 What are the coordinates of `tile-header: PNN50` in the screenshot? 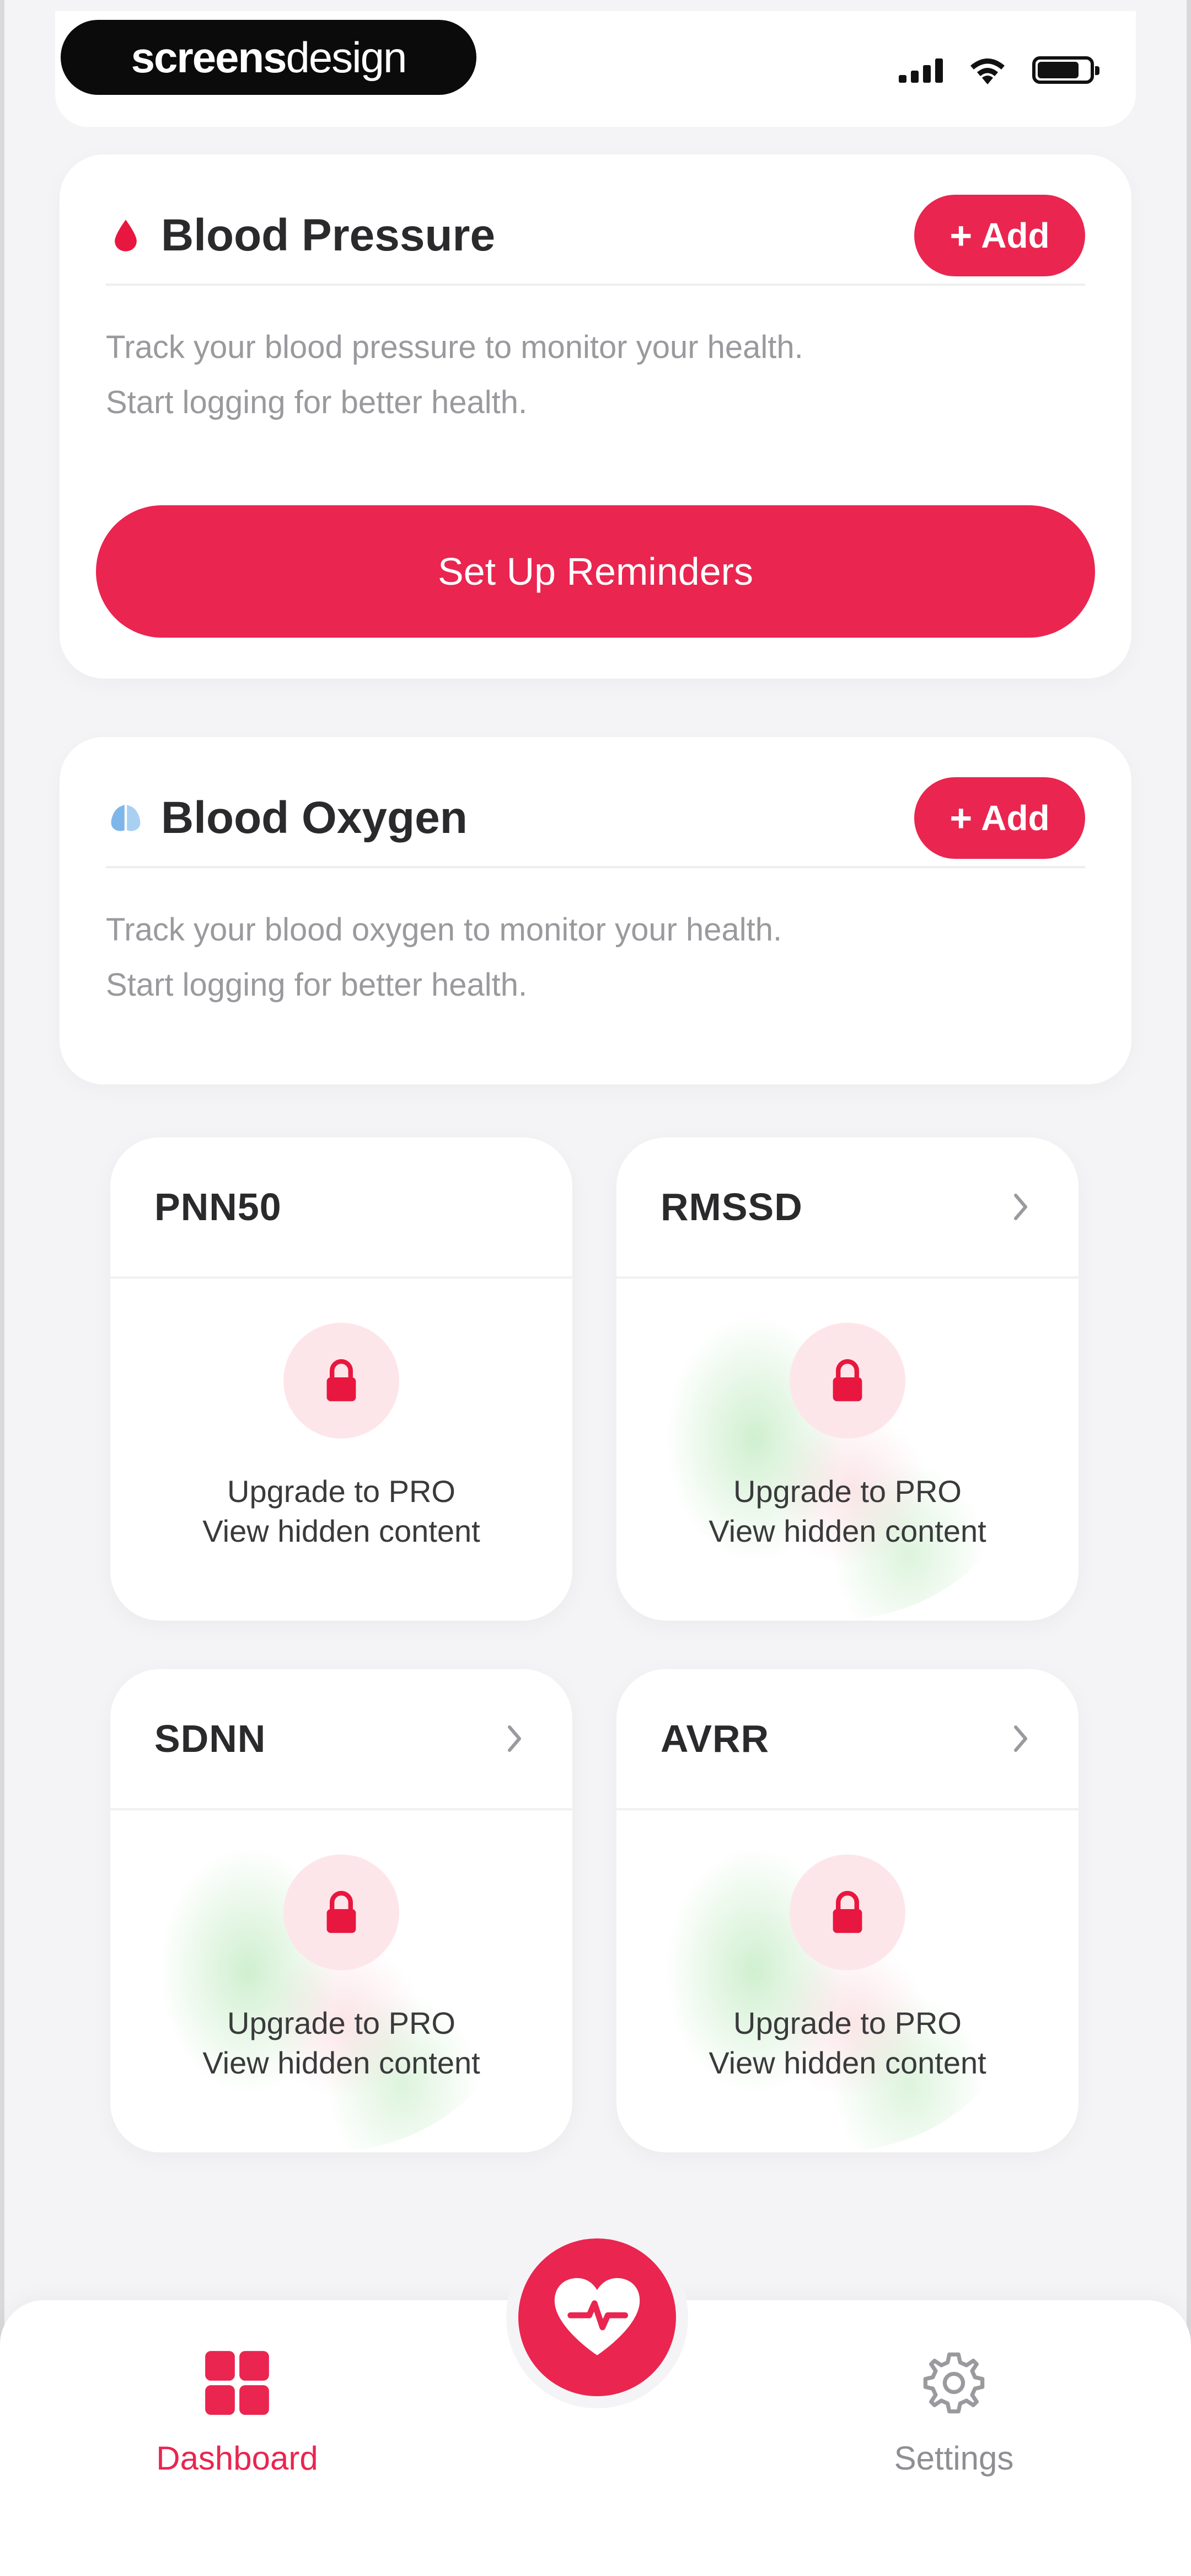 It's located at (341, 1208).